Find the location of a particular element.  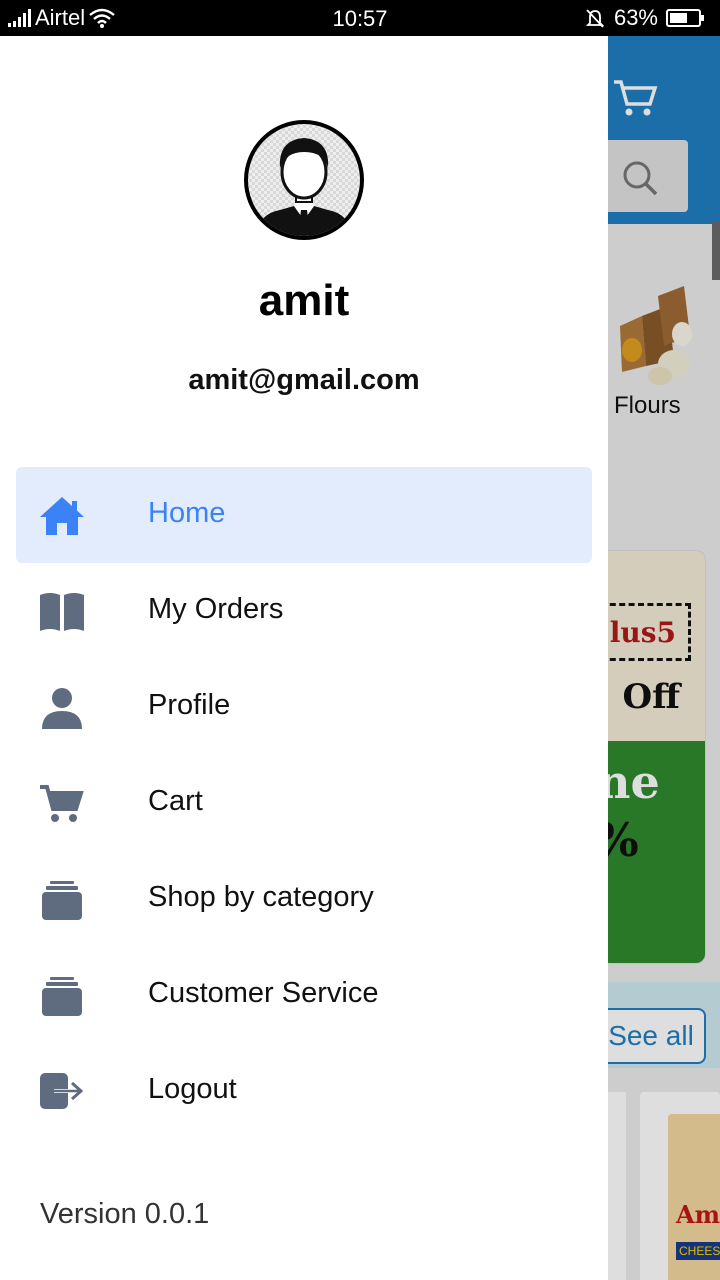

bell-muted-icon is located at coordinates (595, 18).